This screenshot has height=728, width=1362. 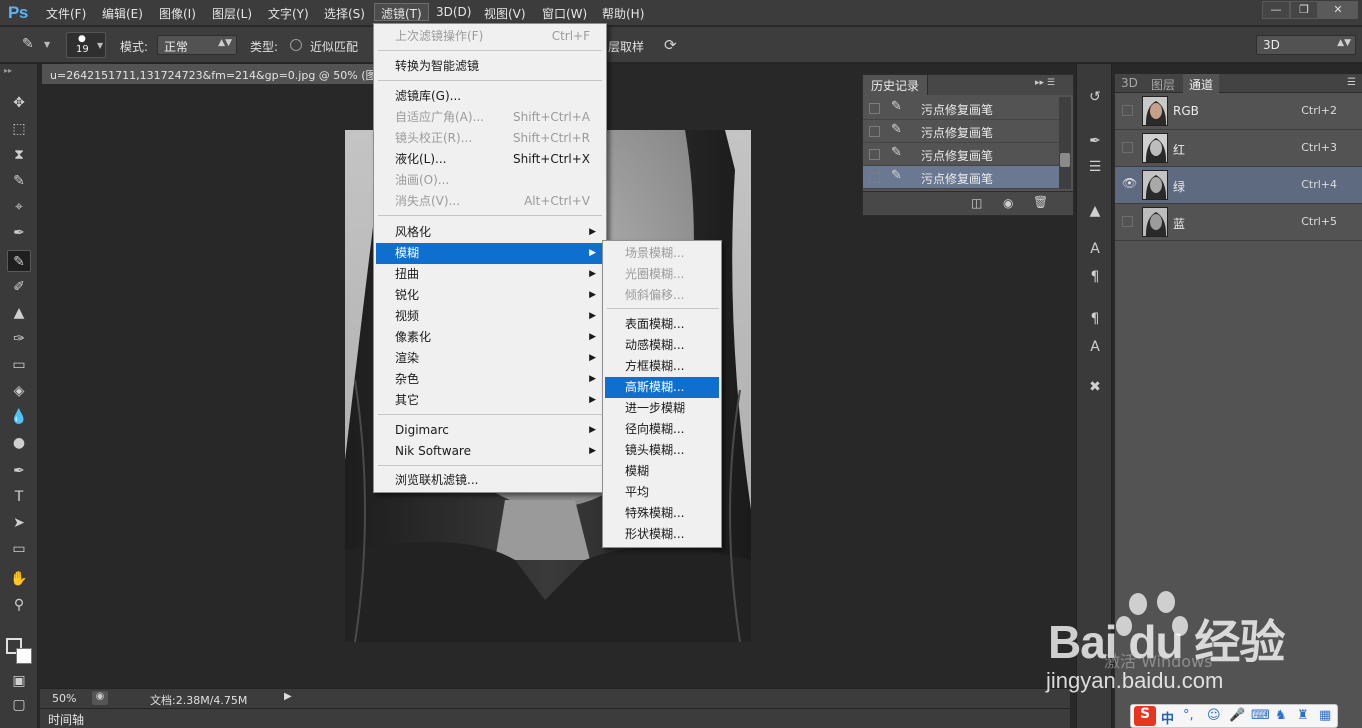 What do you see at coordinates (1276, 10) in the screenshot?
I see `minimize-button: —` at bounding box center [1276, 10].